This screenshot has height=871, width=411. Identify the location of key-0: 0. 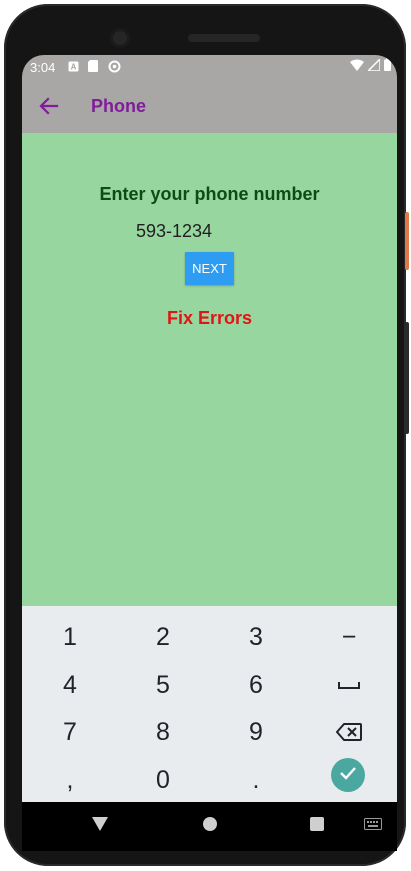
(163, 780).